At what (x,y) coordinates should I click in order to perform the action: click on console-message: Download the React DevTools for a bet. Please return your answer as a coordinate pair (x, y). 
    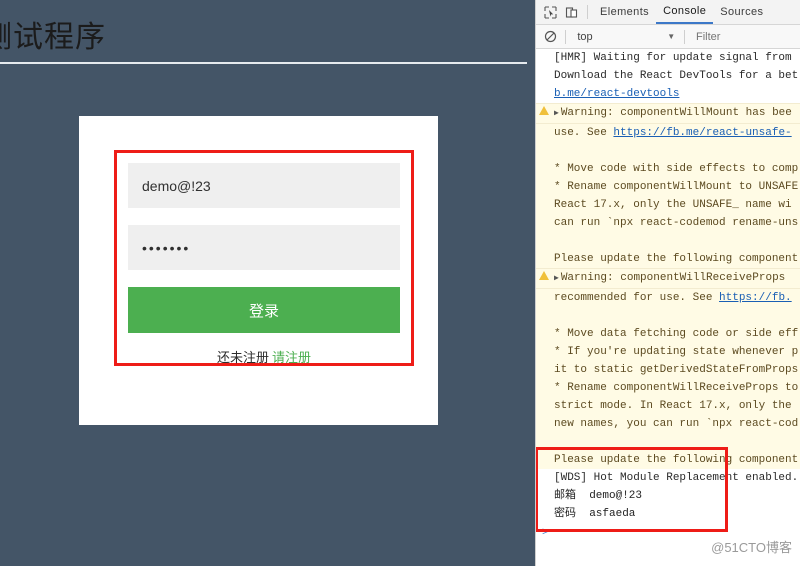
    Looking at the image, I should click on (668, 76).